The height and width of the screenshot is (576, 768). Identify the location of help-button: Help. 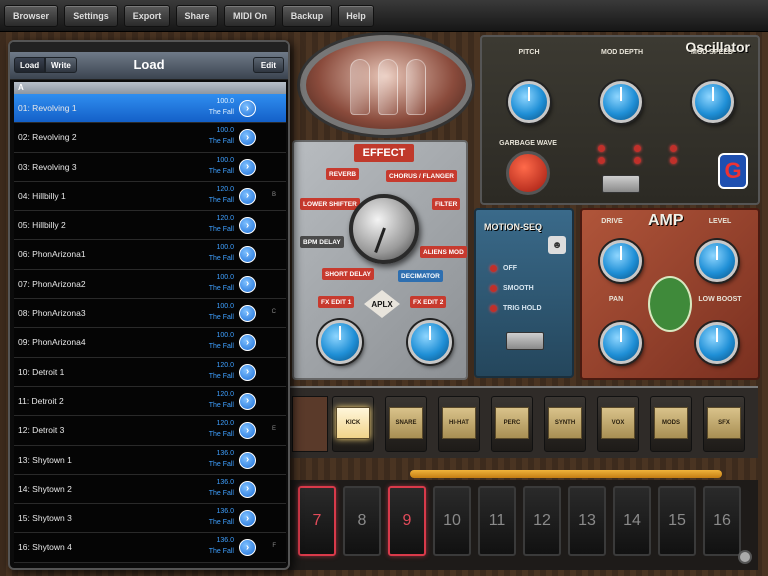
(356, 16).